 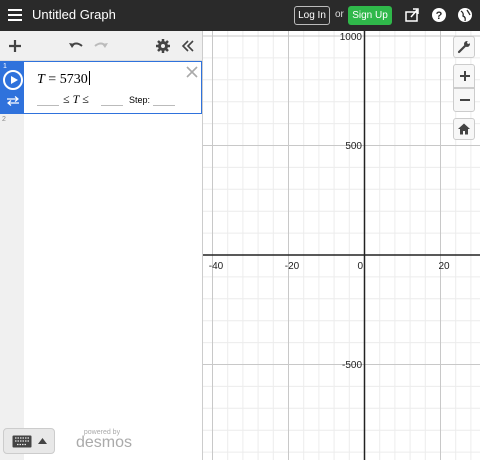 What do you see at coordinates (13, 101) in the screenshot?
I see `loop-icon` at bounding box center [13, 101].